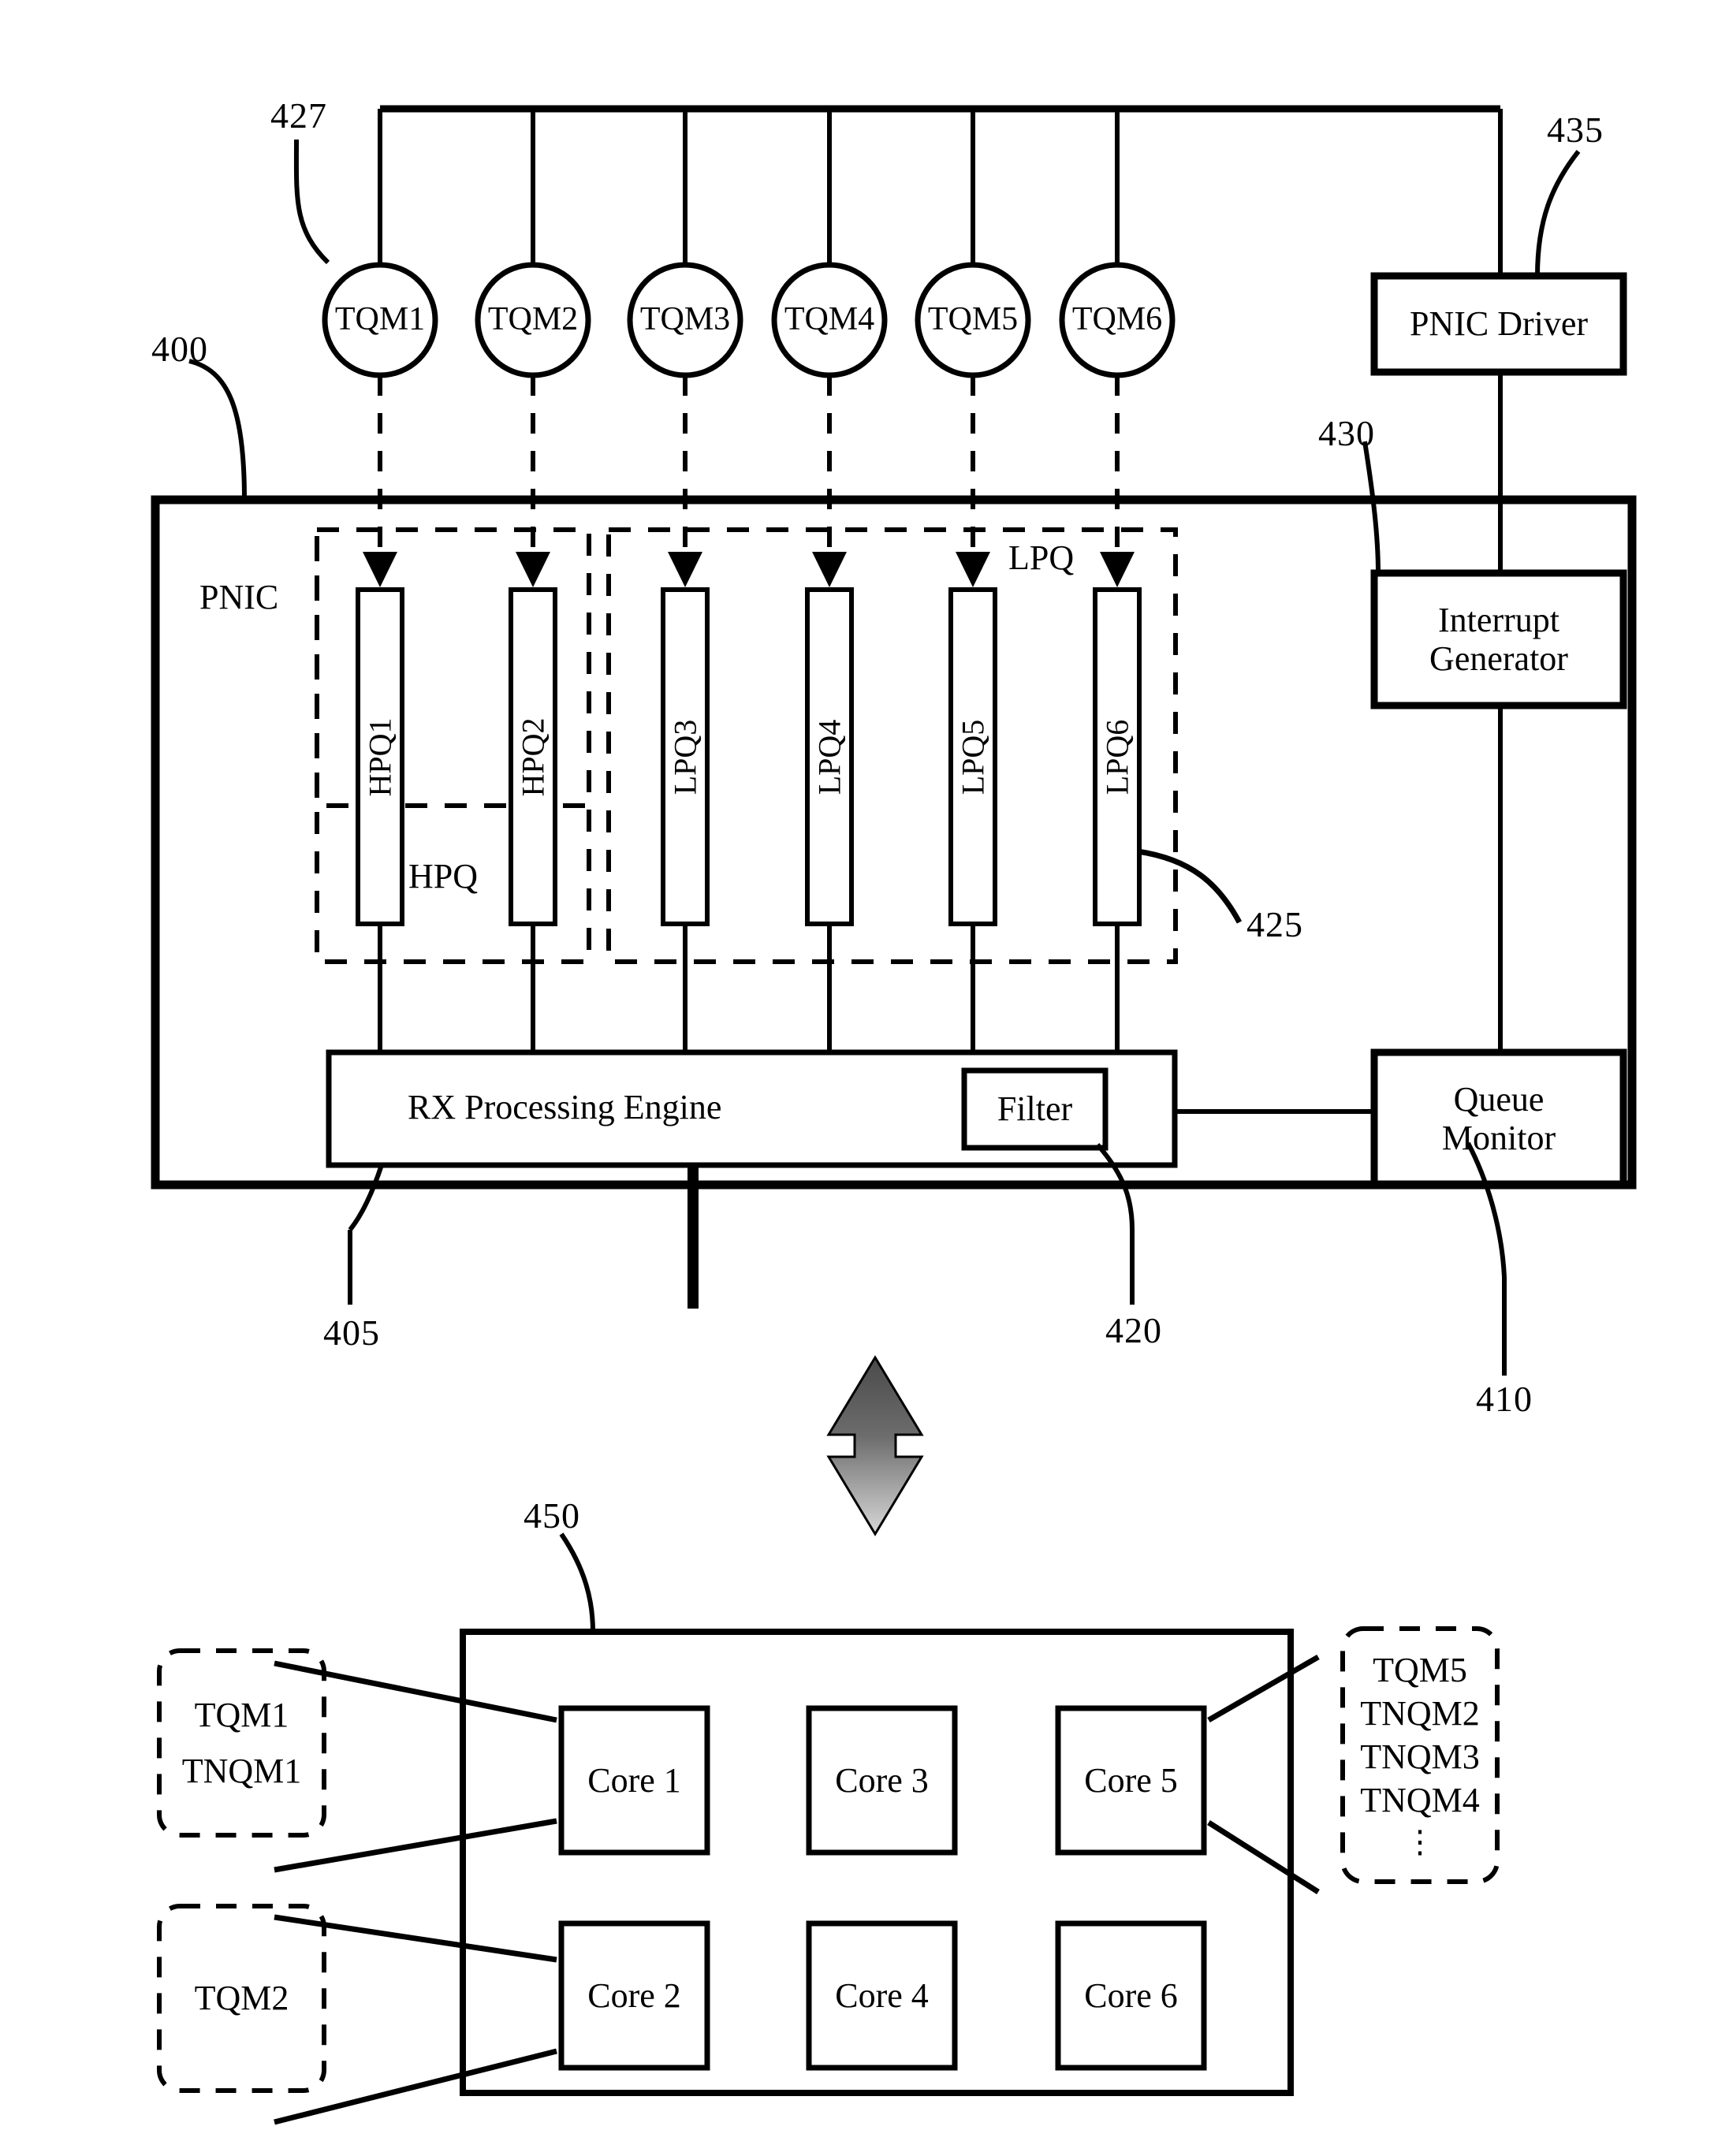  I want to click on hpq-group-label: HPQ, so click(443, 877).